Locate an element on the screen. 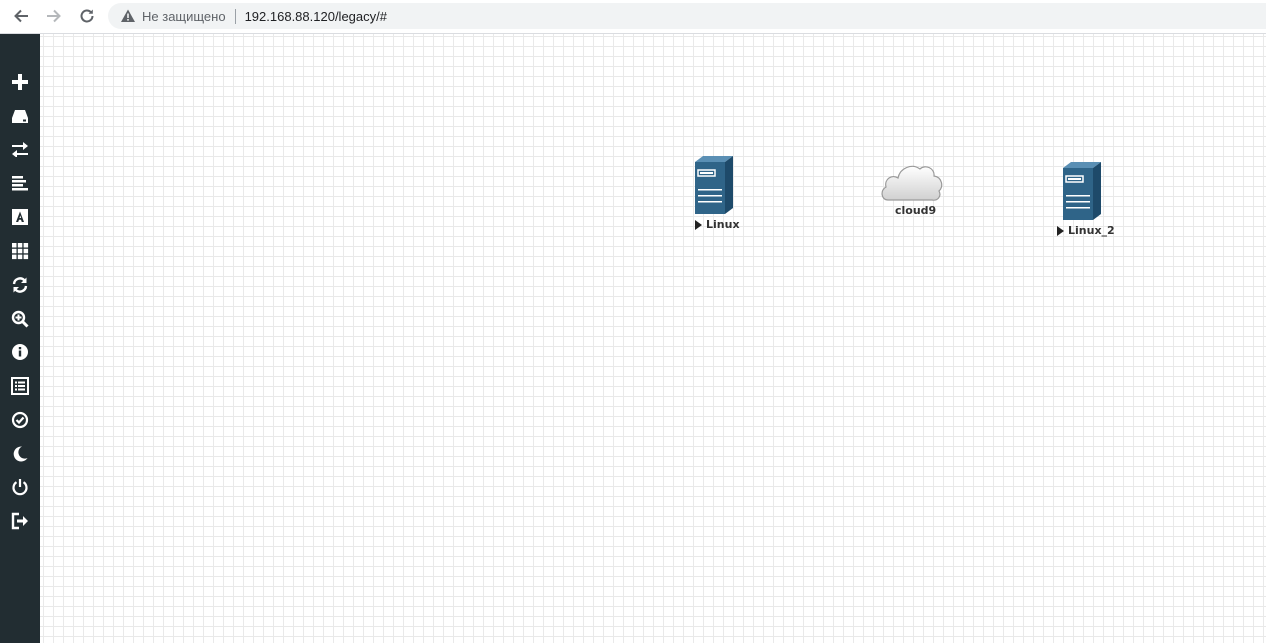  plus-icon is located at coordinates (20, 82).